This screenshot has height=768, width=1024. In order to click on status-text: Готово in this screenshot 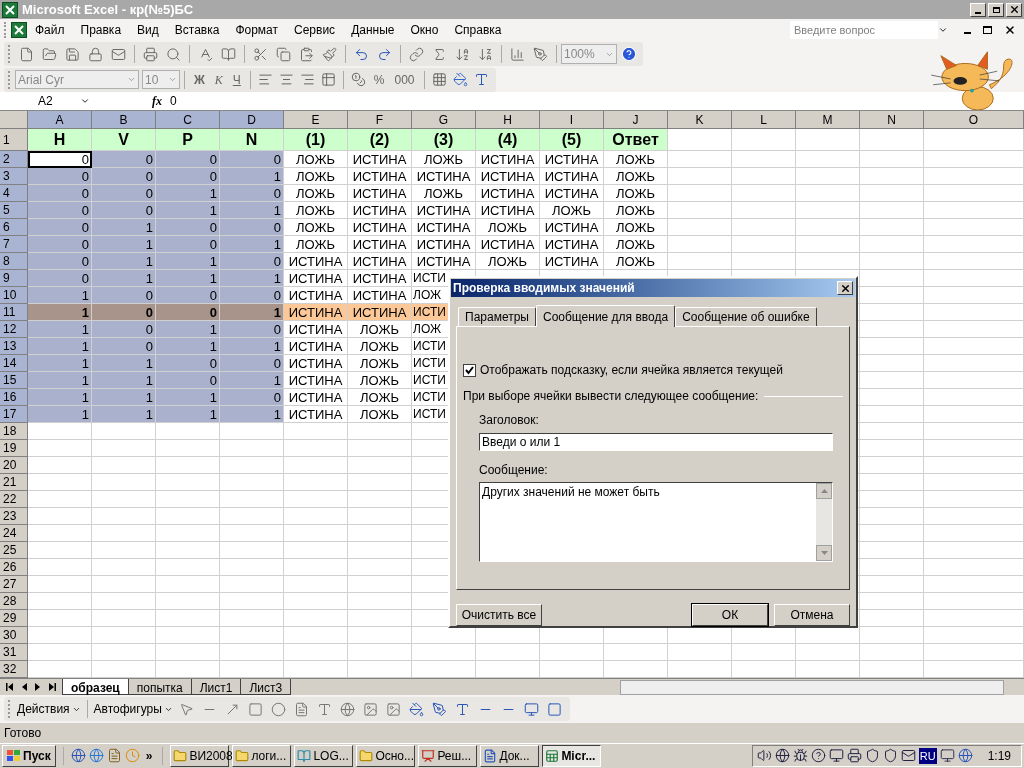, I will do `click(23, 733)`.